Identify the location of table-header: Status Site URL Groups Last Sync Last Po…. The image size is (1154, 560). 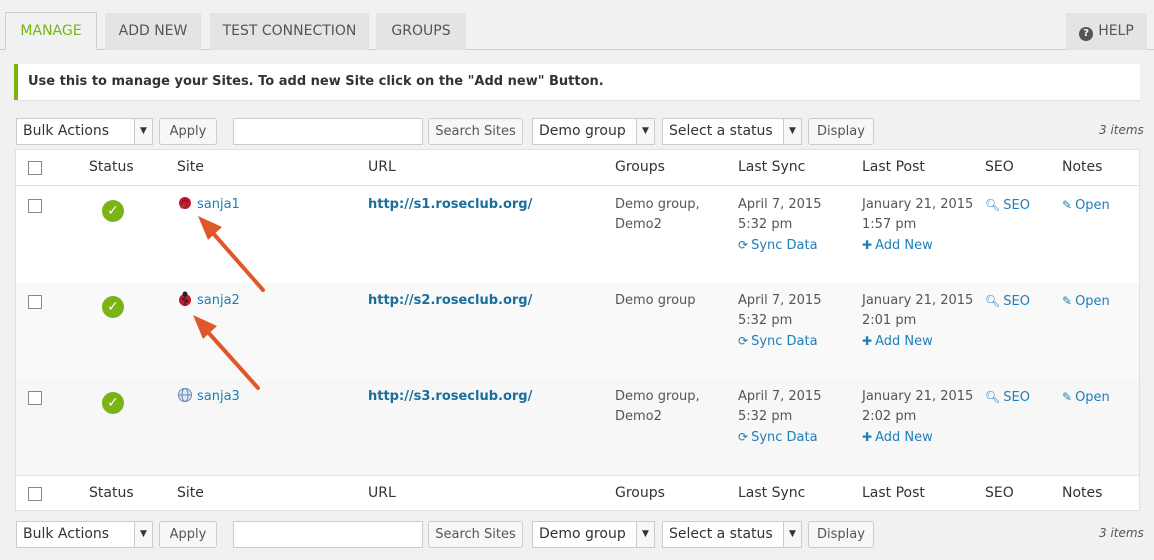
(577, 168).